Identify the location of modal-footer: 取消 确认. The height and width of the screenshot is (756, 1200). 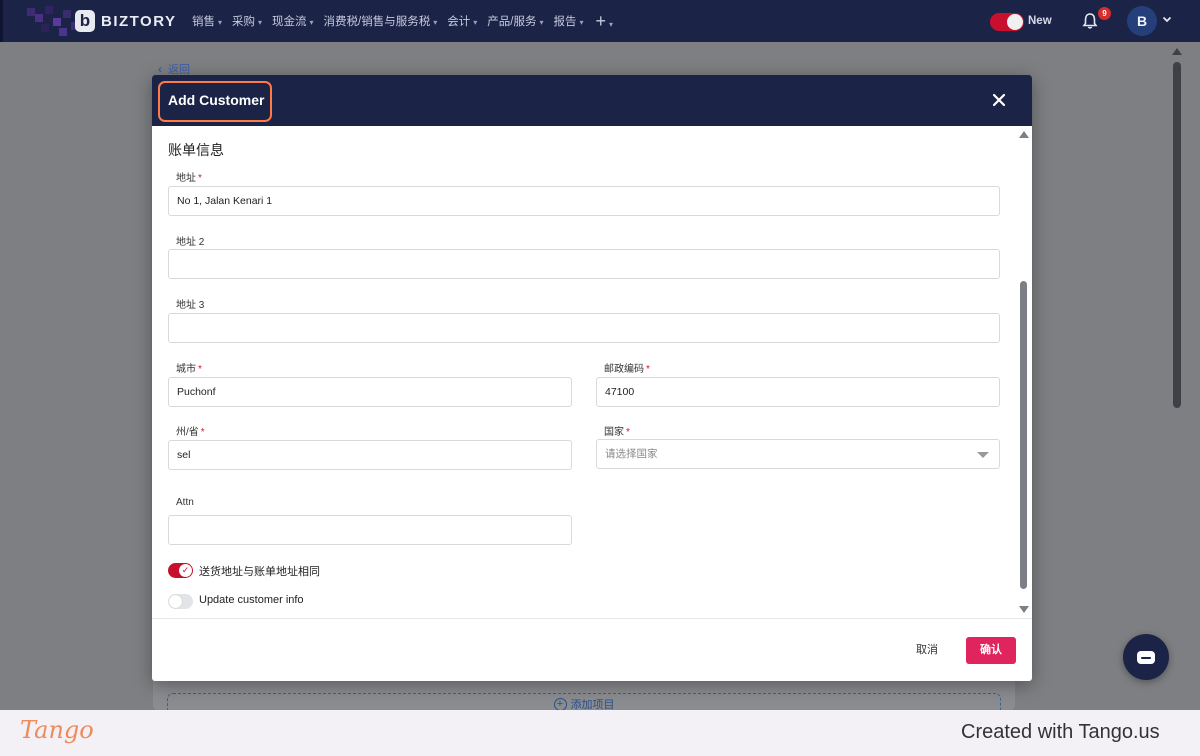
(592, 649).